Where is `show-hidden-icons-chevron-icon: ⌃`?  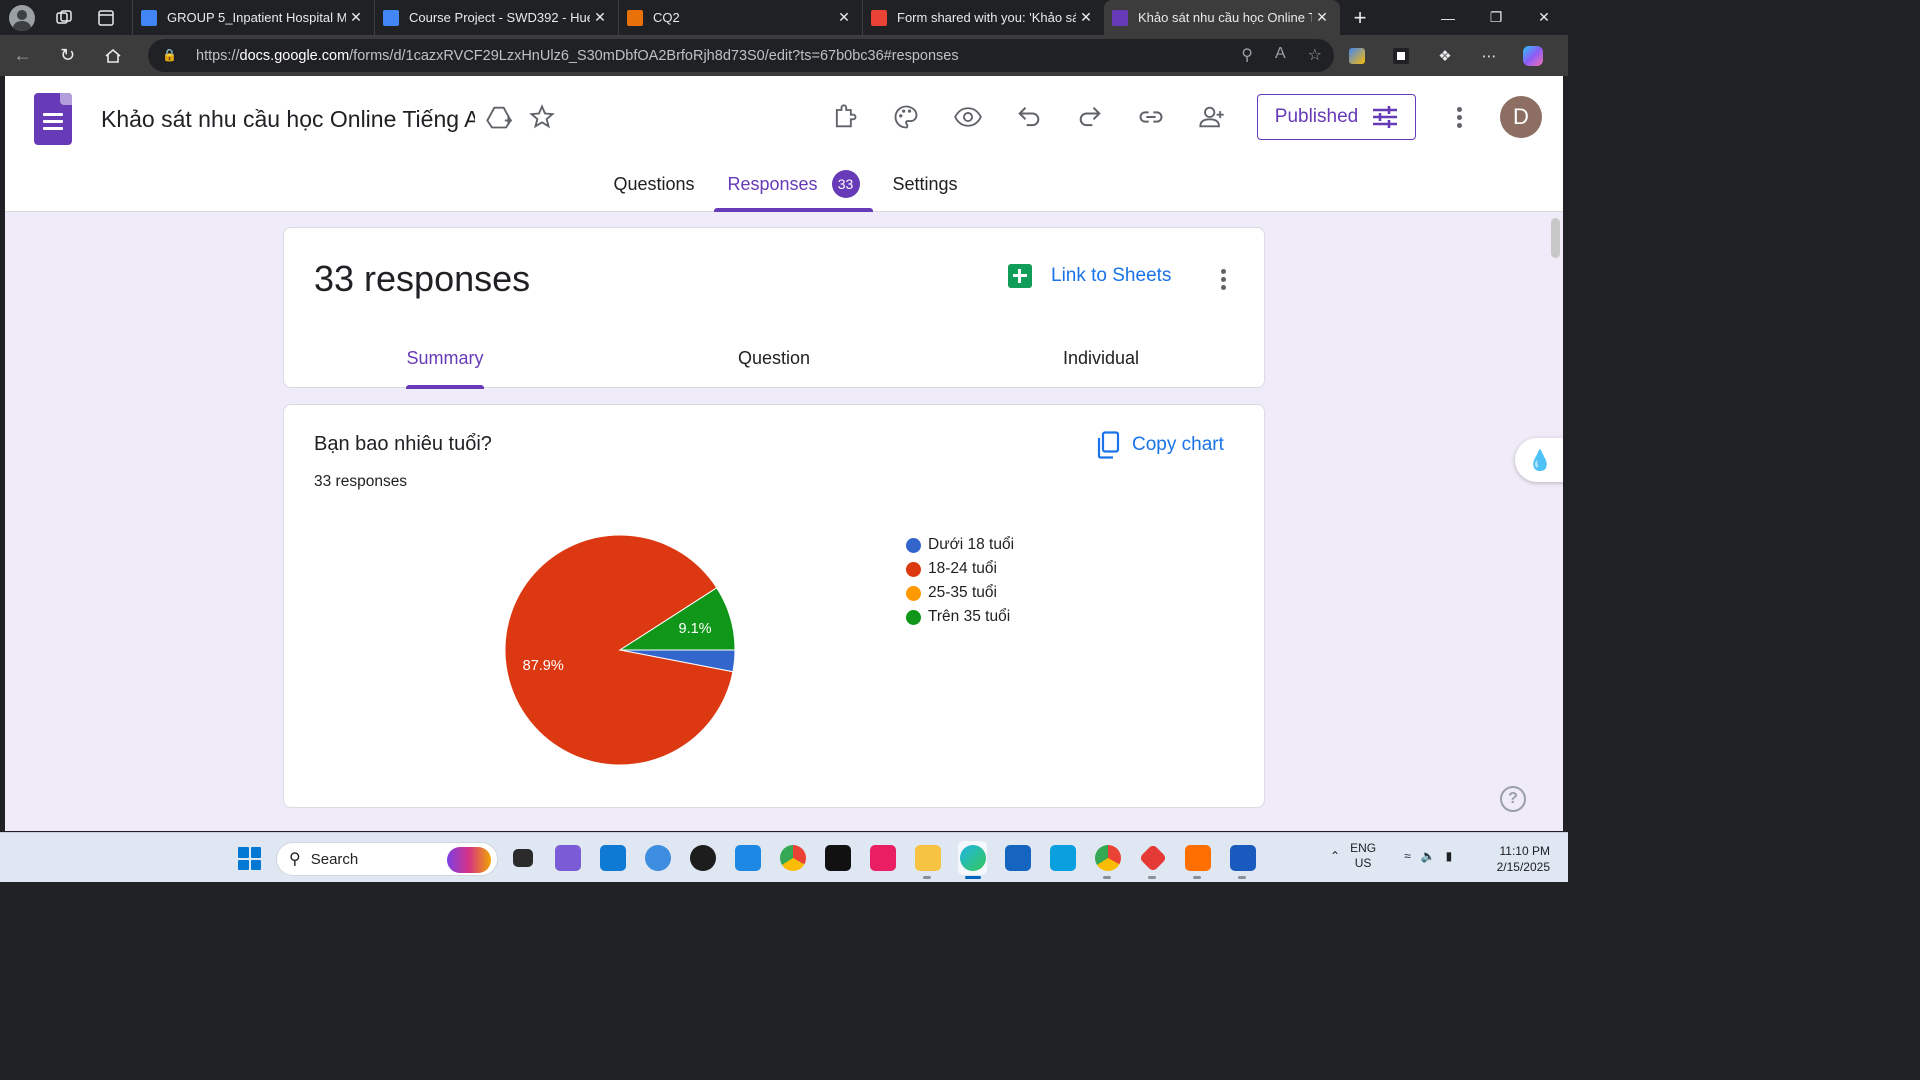 show-hidden-icons-chevron-icon: ⌃ is located at coordinates (1335, 856).